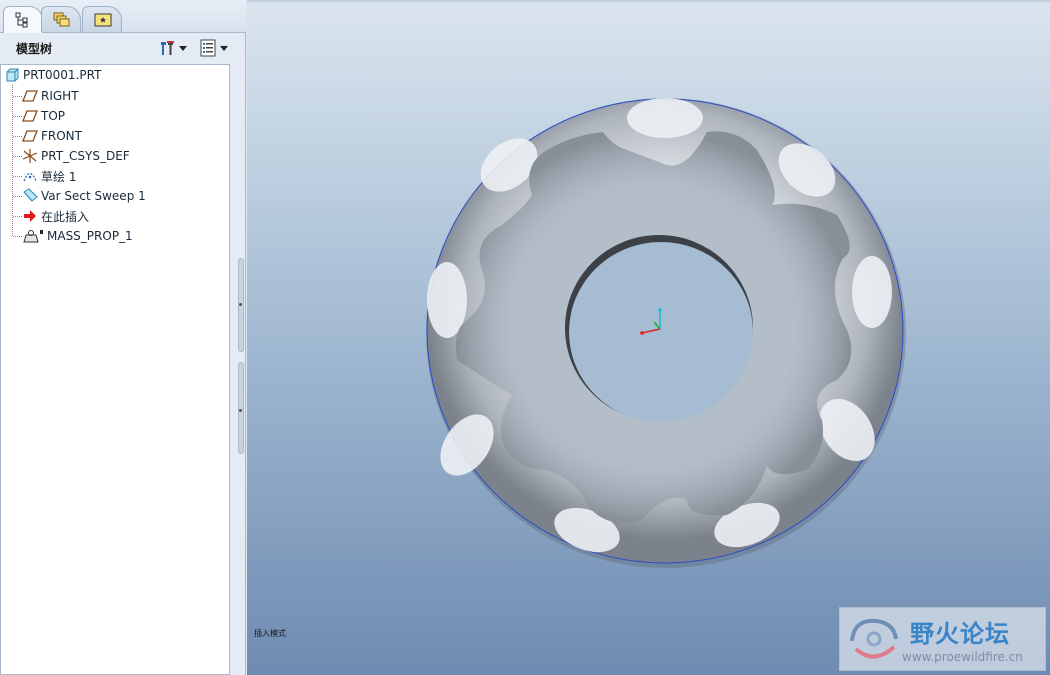 The width and height of the screenshot is (1050, 675). What do you see at coordinates (30, 176) in the screenshot?
I see `sketch-icon` at bounding box center [30, 176].